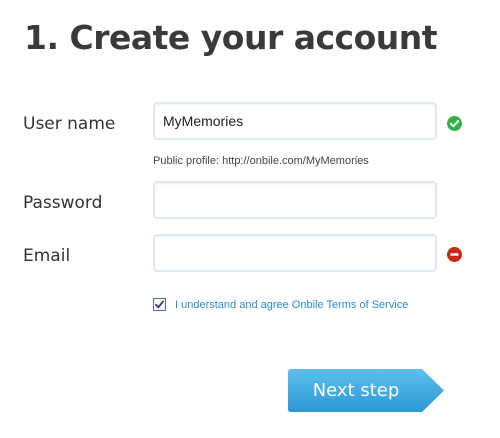 The height and width of the screenshot is (438, 500). I want to click on username-label: User name, so click(69, 124).